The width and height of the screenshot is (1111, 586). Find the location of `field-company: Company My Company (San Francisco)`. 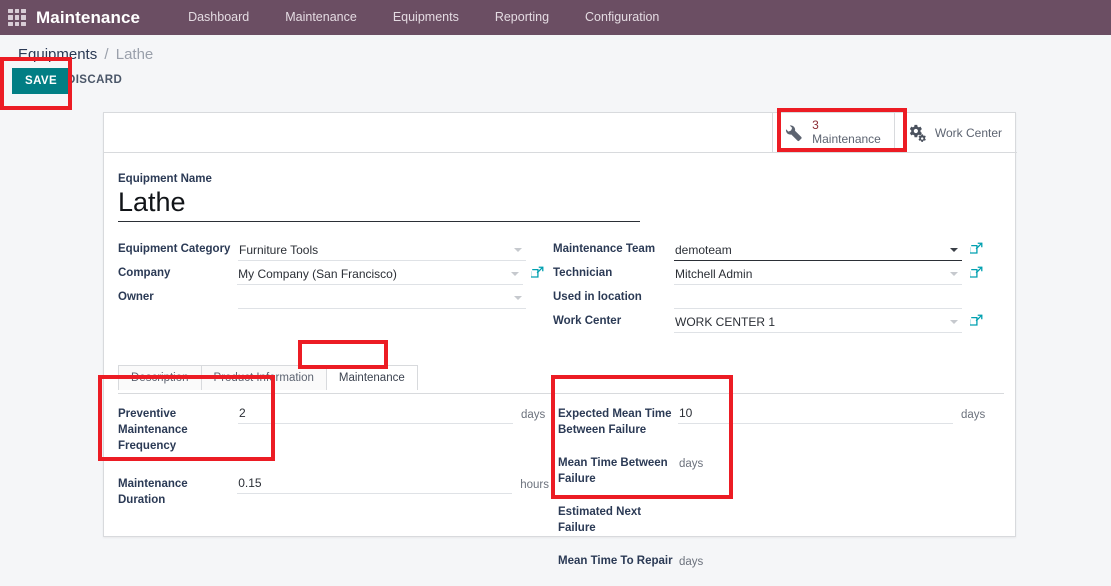

field-company: Company My Company (San Francisco) is located at coordinates (331, 276).